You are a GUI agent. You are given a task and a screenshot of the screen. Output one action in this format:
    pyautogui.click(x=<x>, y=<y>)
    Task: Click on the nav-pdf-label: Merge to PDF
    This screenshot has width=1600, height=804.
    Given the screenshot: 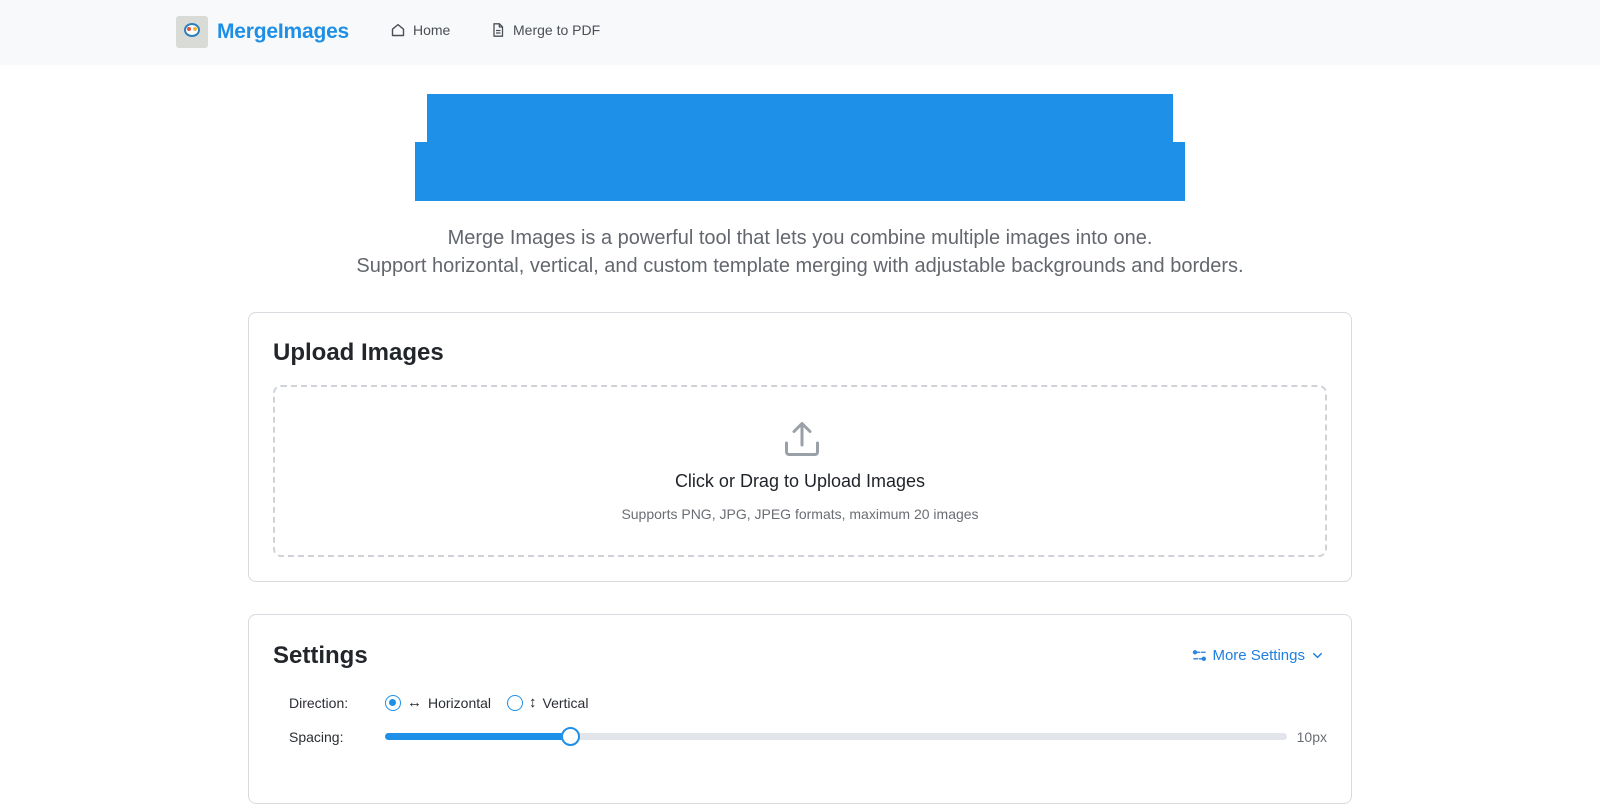 What is the action you would take?
    pyautogui.click(x=557, y=30)
    